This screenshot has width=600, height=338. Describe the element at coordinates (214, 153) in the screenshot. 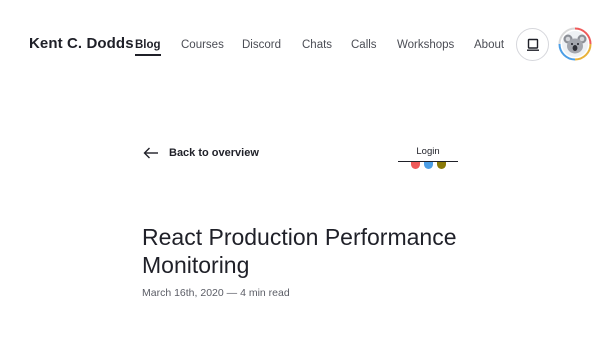

I see `back-label: Back to overview` at that location.